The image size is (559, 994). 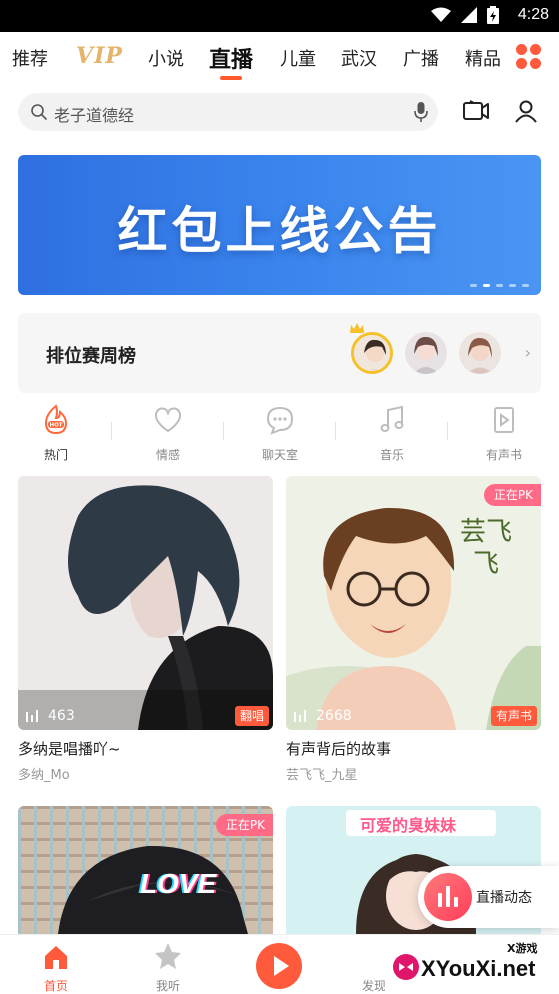 What do you see at coordinates (91, 356) in the screenshot?
I see `ranking-label: 排位赛周榜` at bounding box center [91, 356].